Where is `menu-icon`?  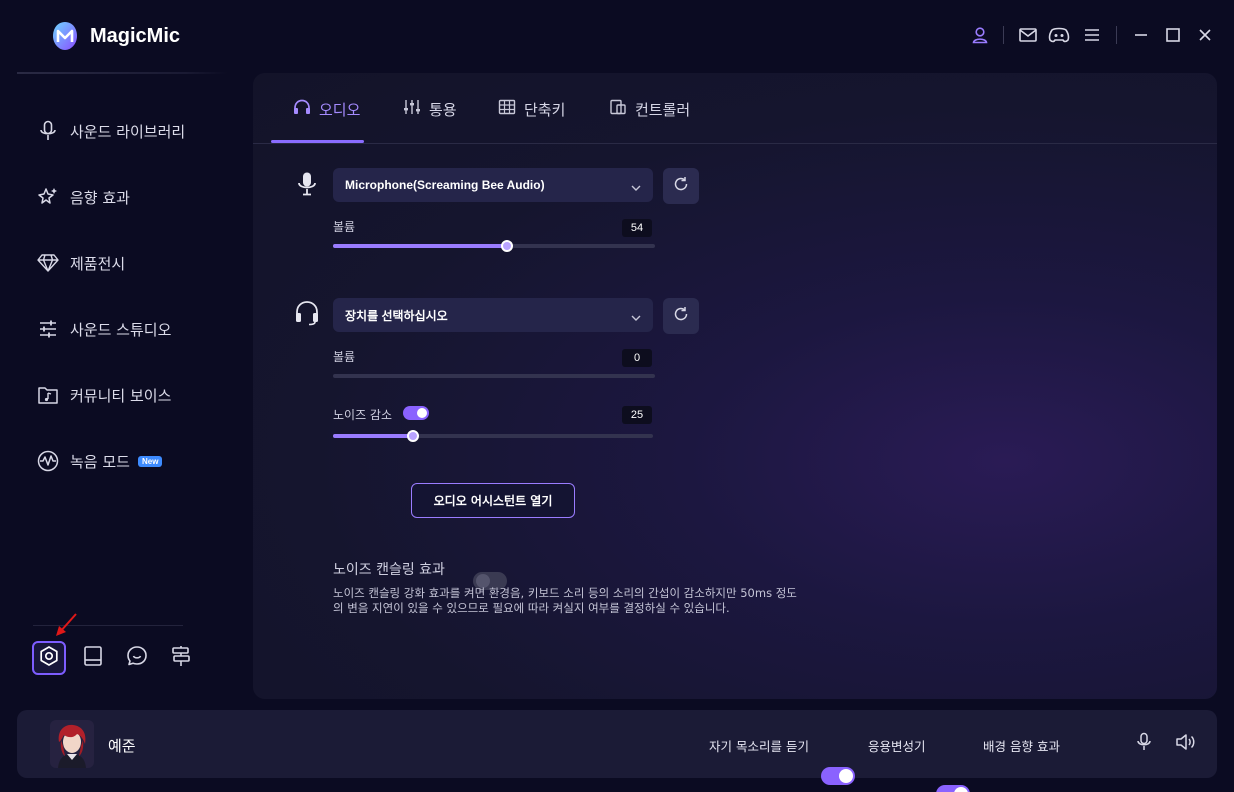 menu-icon is located at coordinates (1092, 35).